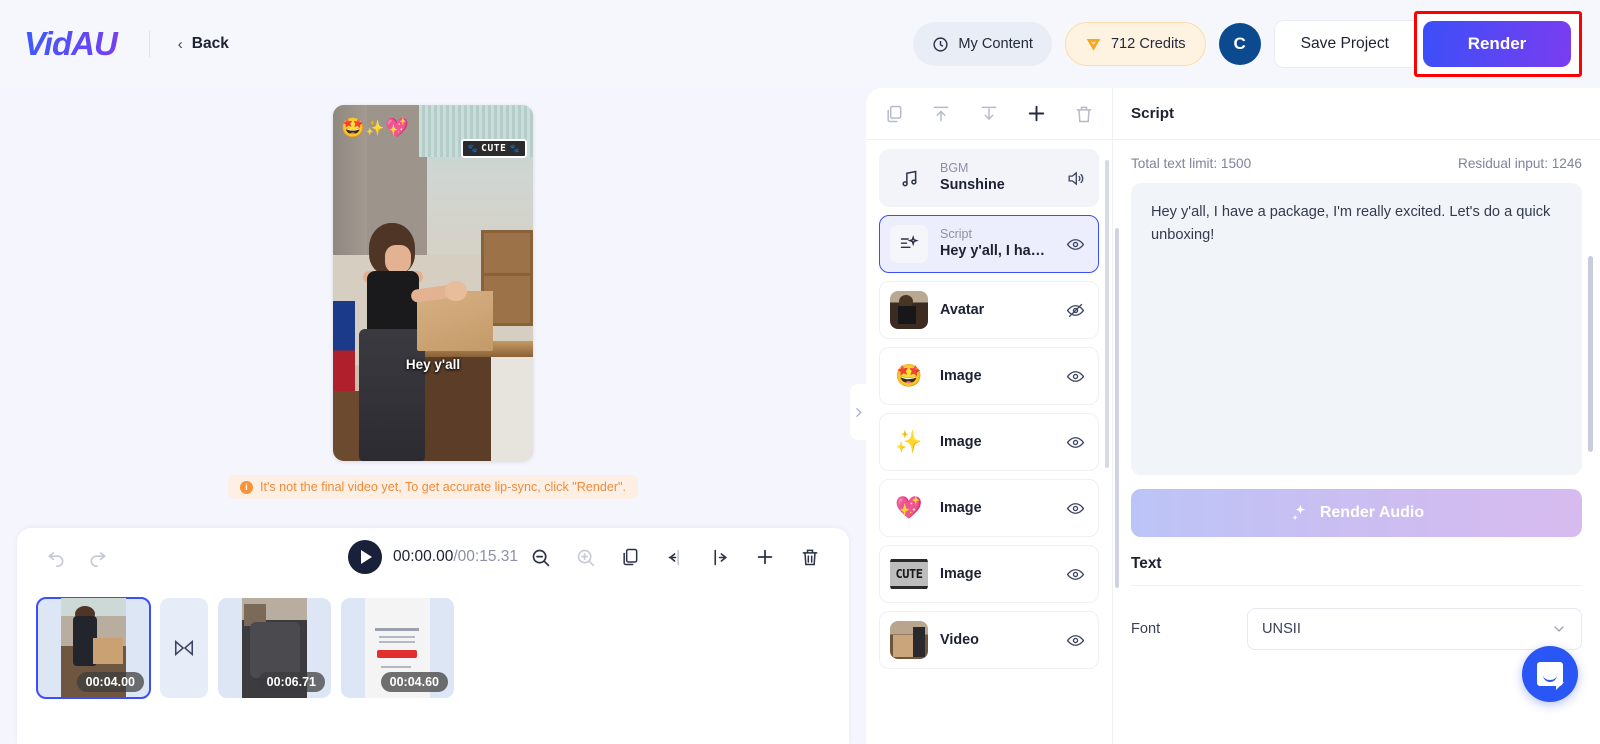 The image size is (1600, 744). I want to click on chevron-right-icon, so click(858, 412).